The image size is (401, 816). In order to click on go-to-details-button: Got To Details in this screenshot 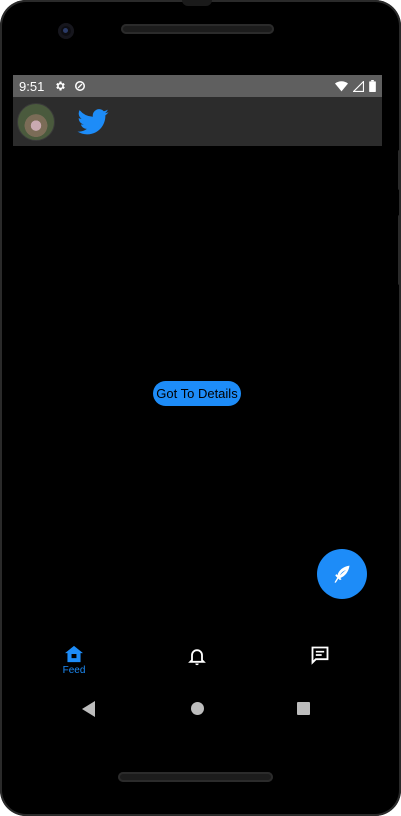, I will do `click(197, 393)`.